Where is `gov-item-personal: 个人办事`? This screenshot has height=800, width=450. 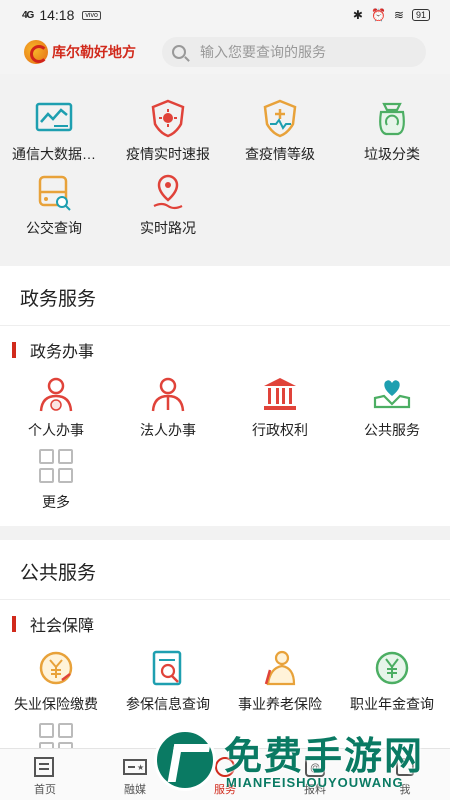 gov-item-personal: 个人办事 is located at coordinates (56, 407).